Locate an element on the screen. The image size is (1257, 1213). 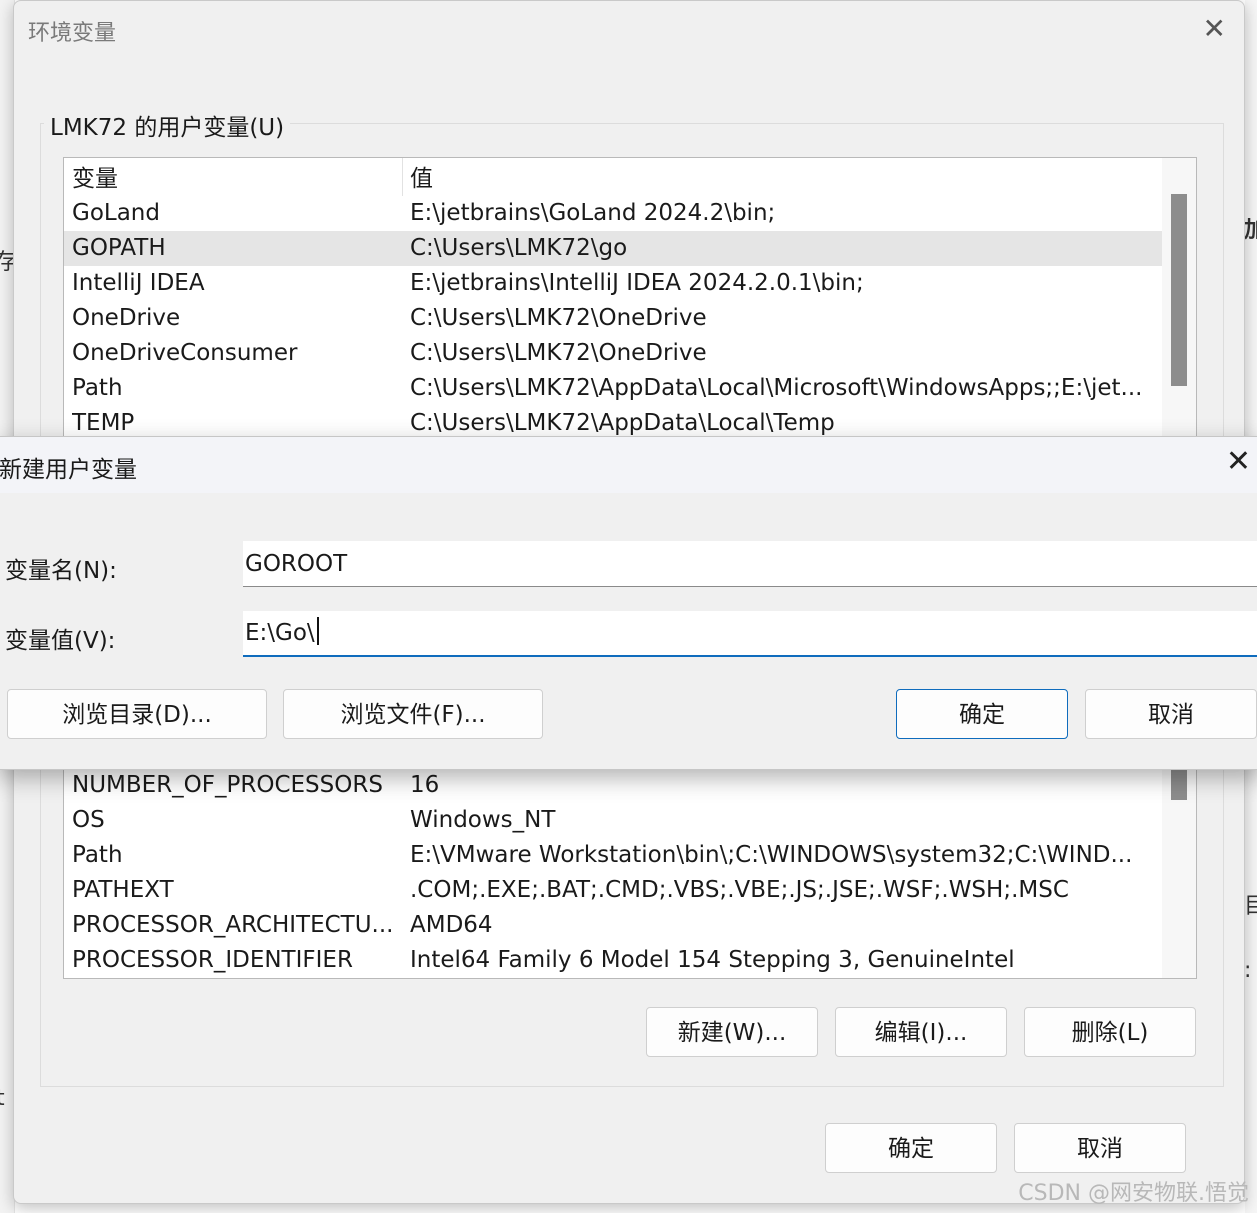
variable-name-cell: NUMBER_OF_PROCESSORS is located at coordinates (227, 785).